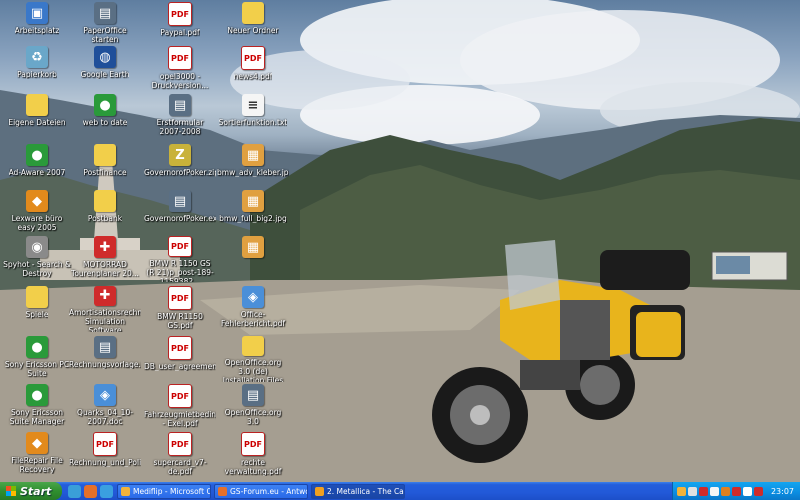 The height and width of the screenshot is (500, 800). I want to click on desktop-icon: PDF supercard_v7-de.pdf, so click(180, 455).